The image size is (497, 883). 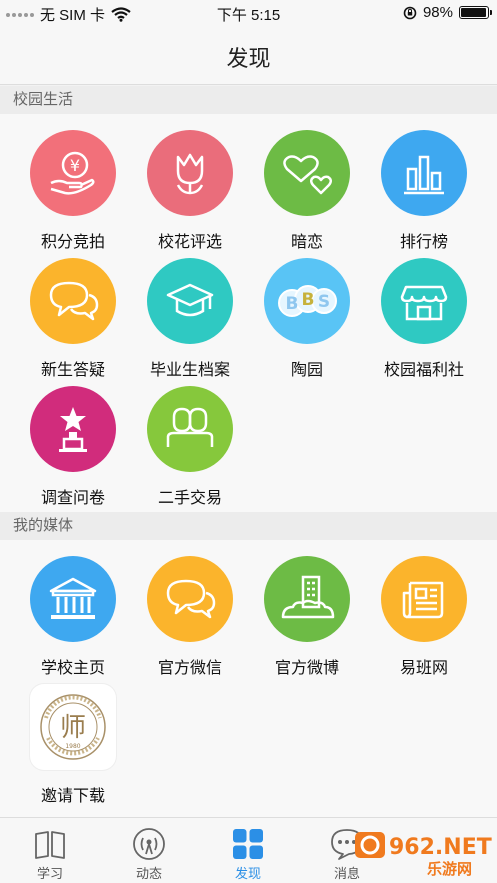 I want to click on item-label: 易班网, so click(x=423, y=668).